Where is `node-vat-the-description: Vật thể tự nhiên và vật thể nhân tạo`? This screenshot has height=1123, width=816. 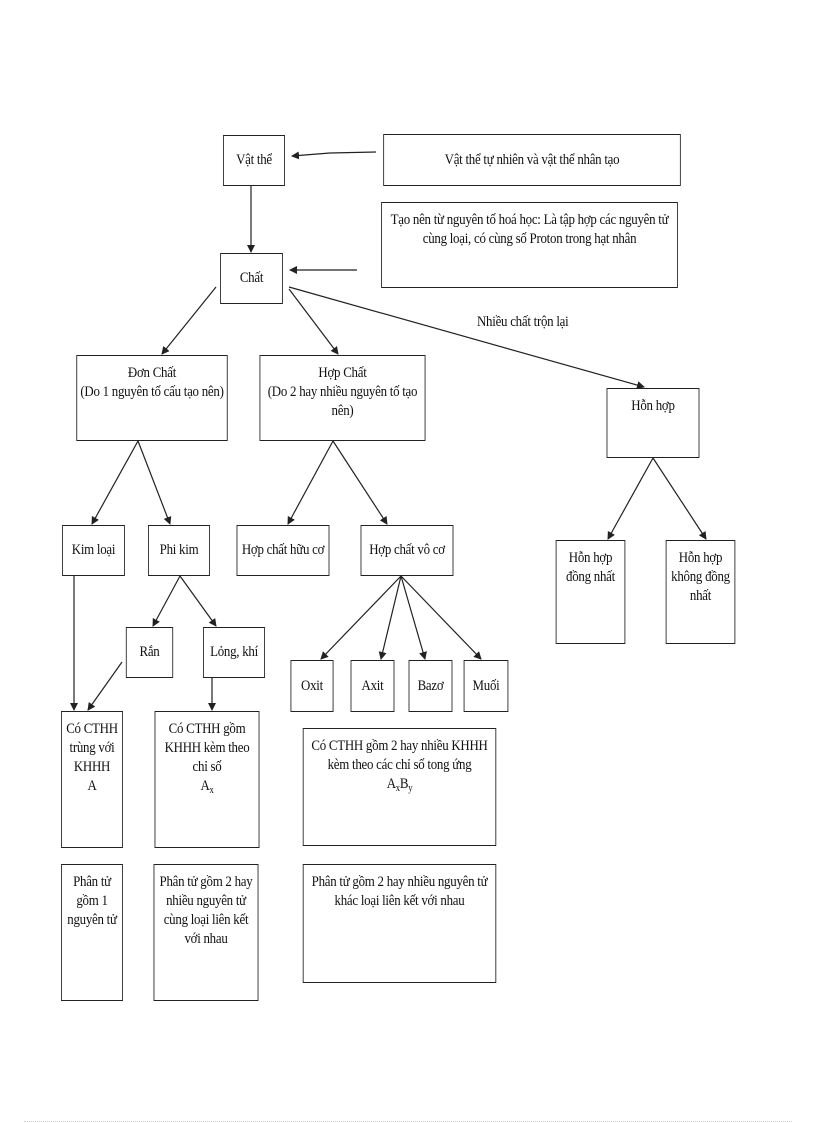
node-vat-the-description: Vật thể tự nhiên và vật thể nhân tạo is located at coordinates (532, 160).